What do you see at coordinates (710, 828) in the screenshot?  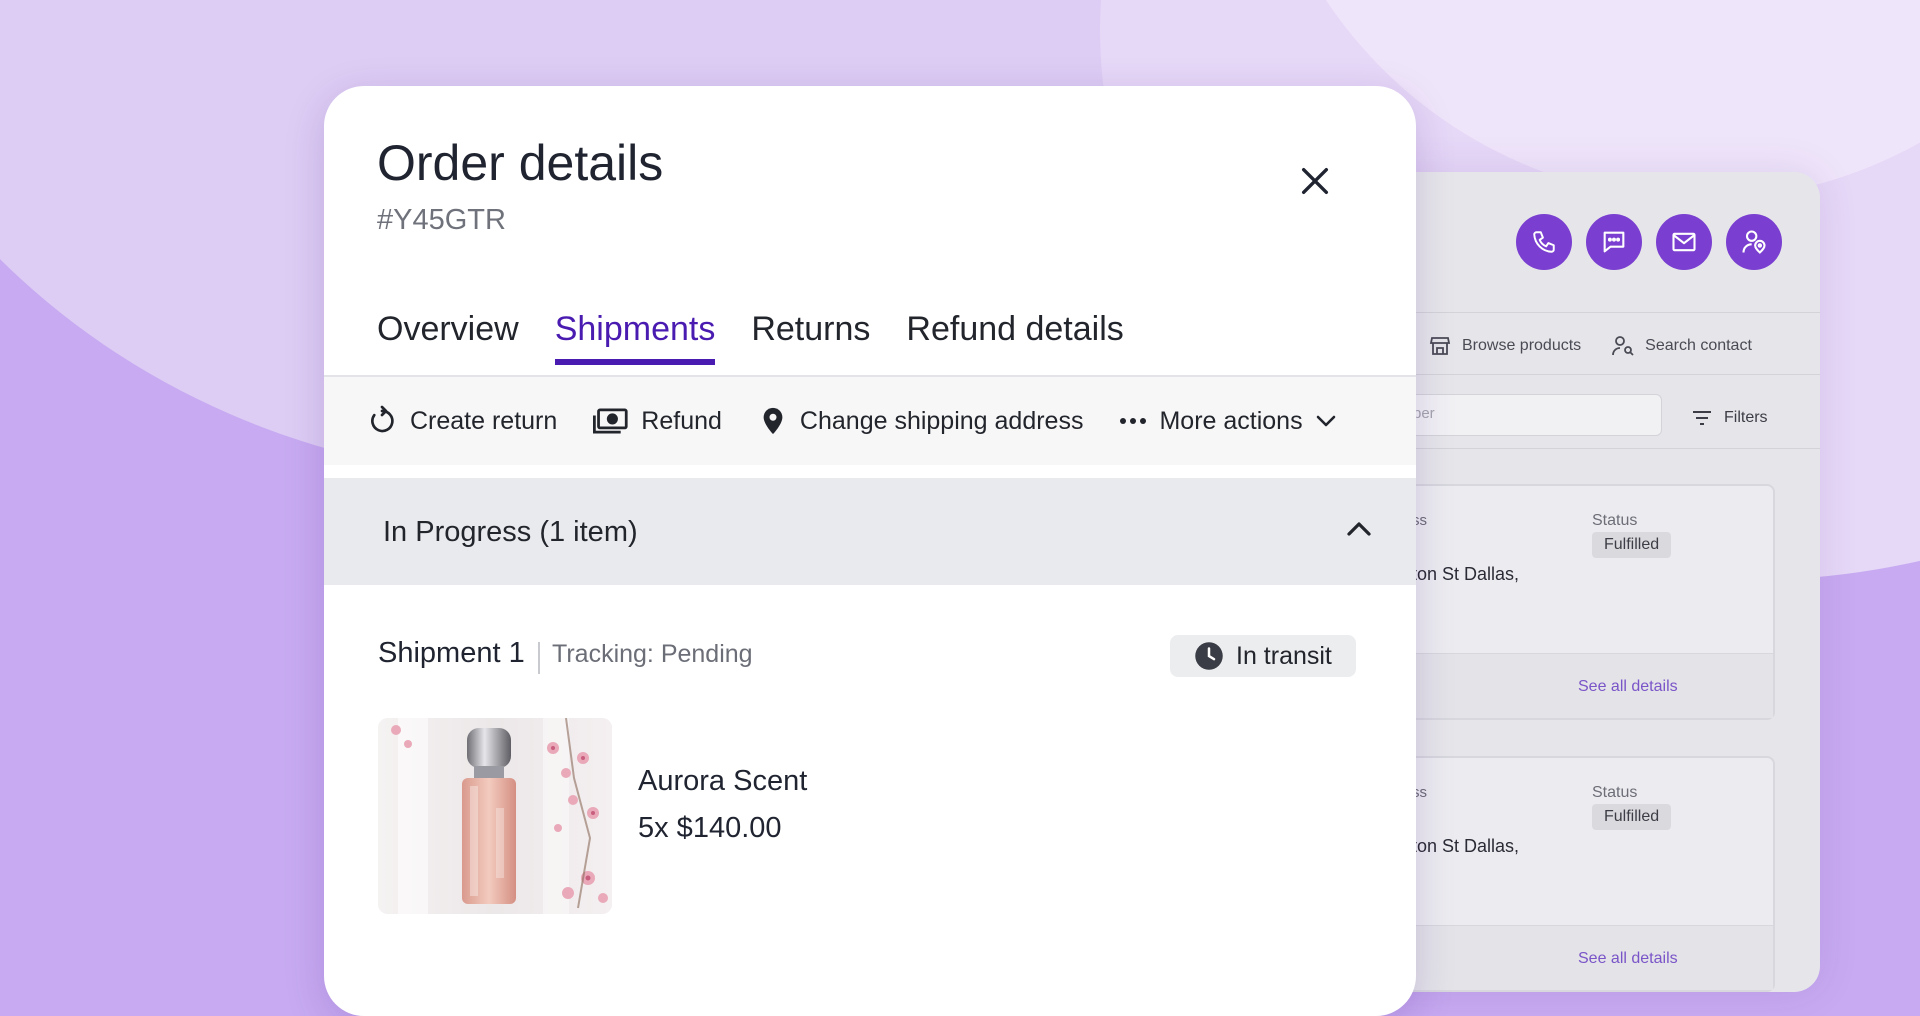 I see `product-price: 5x $140.00` at bounding box center [710, 828].